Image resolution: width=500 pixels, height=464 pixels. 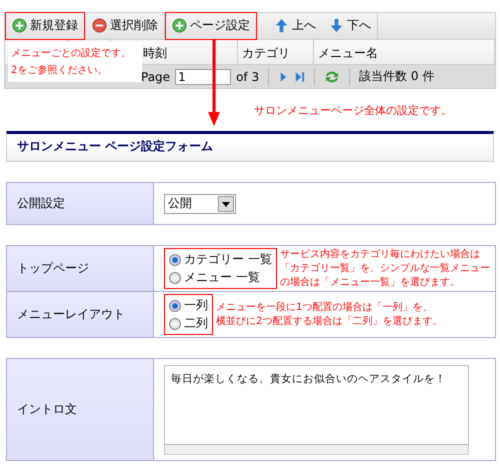 What do you see at coordinates (196, 323) in the screenshot?
I see `radio-label: 二列` at bounding box center [196, 323].